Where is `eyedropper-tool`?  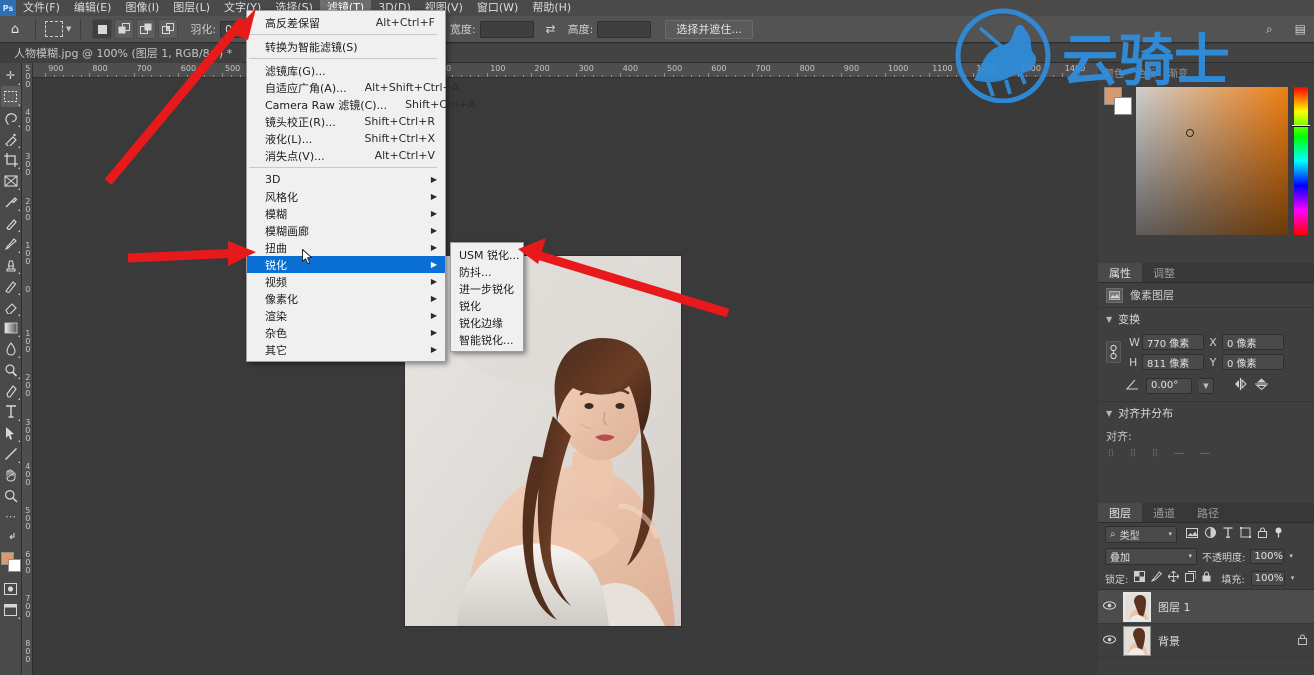
eyedropper-tool is located at coordinates (11, 201).